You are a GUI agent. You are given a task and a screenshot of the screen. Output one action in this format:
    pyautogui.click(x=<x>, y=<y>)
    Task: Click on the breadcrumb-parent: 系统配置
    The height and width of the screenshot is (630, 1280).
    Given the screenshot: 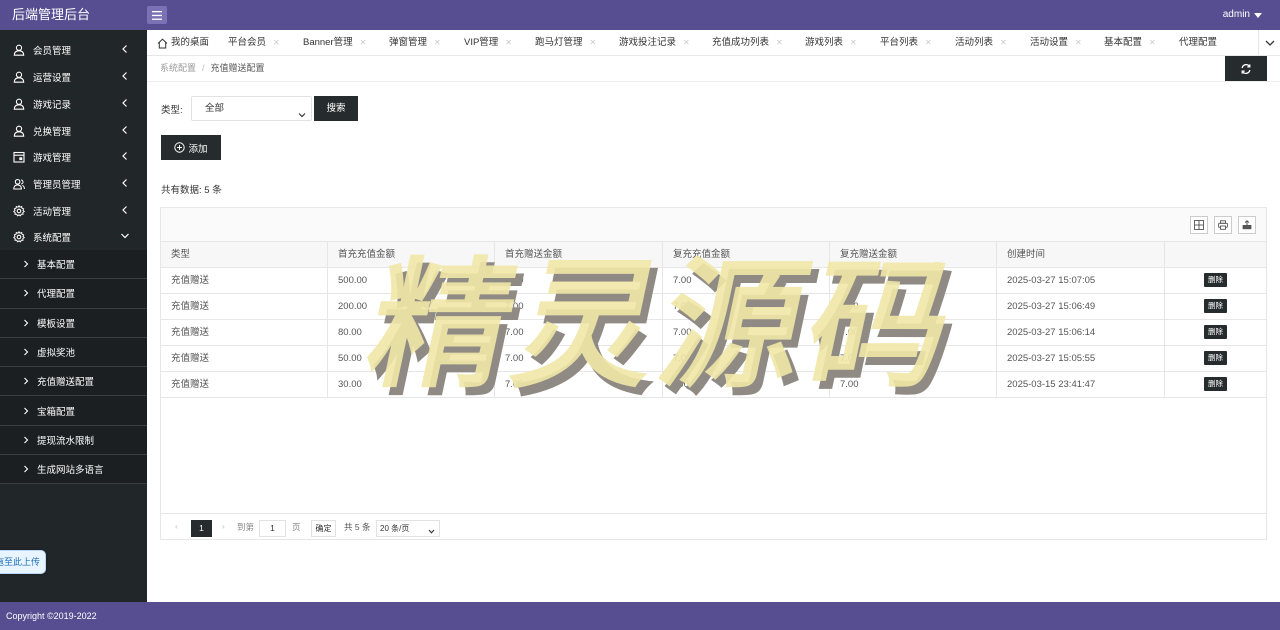 What is the action you would take?
    pyautogui.click(x=178, y=68)
    